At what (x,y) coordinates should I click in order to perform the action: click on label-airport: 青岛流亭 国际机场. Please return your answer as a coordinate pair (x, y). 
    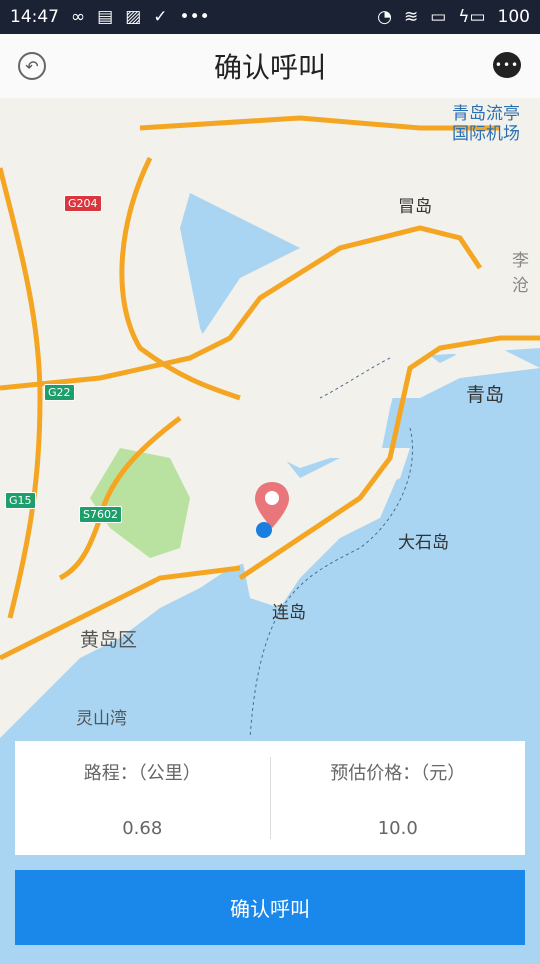
    Looking at the image, I should click on (486, 124).